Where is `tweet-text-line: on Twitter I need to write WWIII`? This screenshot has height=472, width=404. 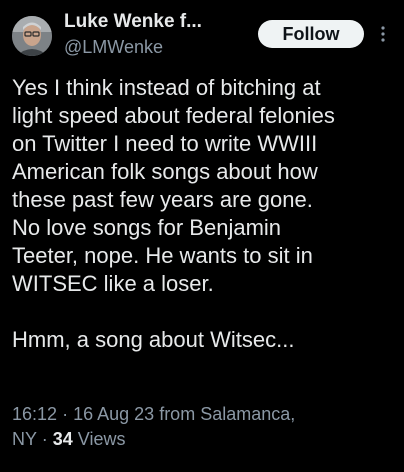 tweet-text-line: on Twitter I need to write WWIII is located at coordinates (165, 143).